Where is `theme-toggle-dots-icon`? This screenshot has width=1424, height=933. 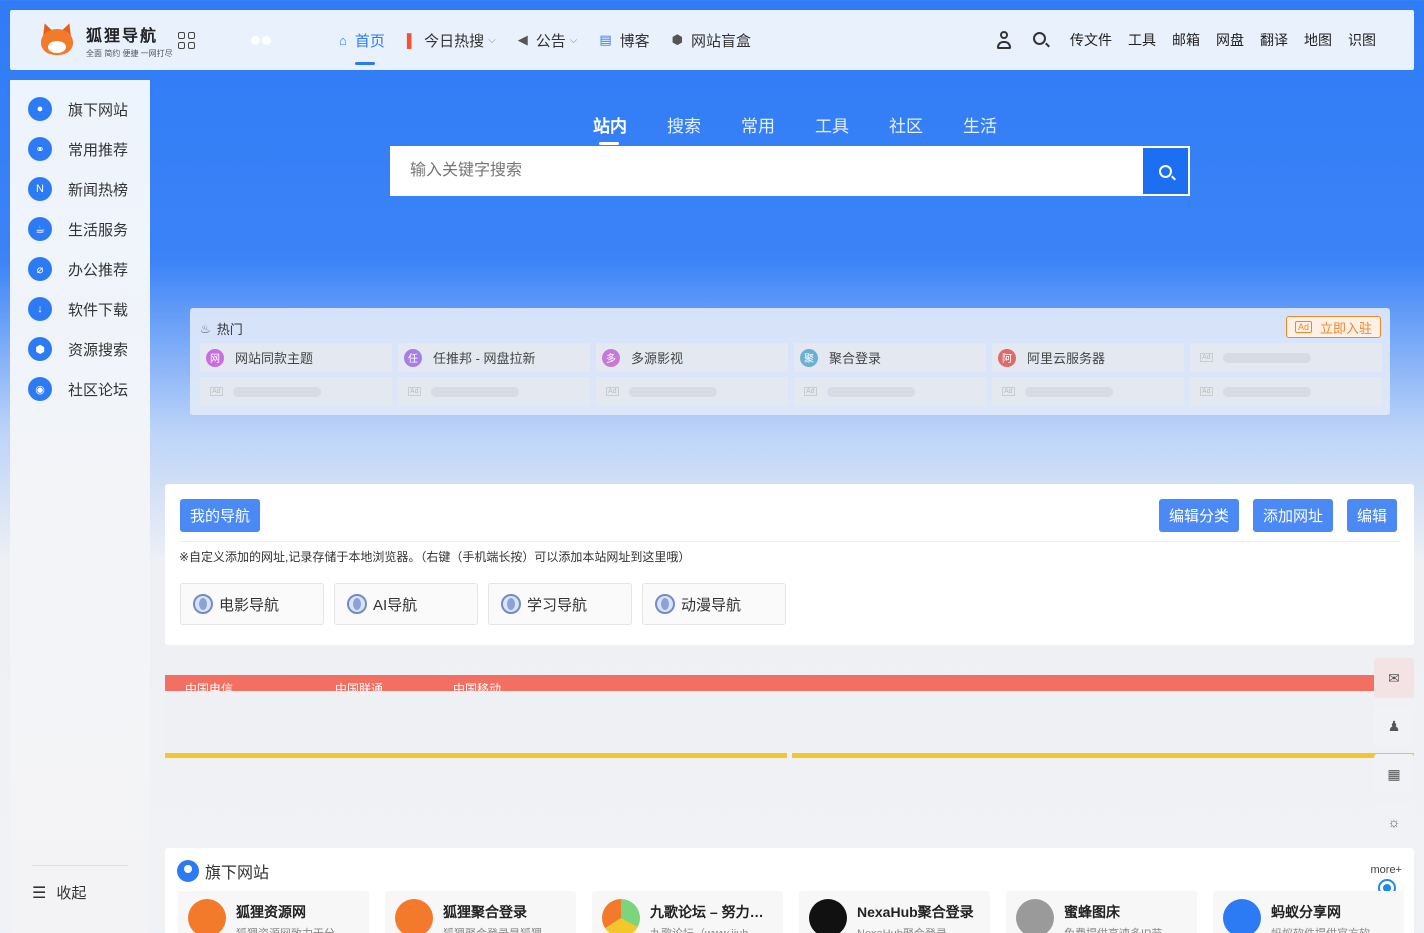
theme-toggle-dots-icon is located at coordinates (261, 40).